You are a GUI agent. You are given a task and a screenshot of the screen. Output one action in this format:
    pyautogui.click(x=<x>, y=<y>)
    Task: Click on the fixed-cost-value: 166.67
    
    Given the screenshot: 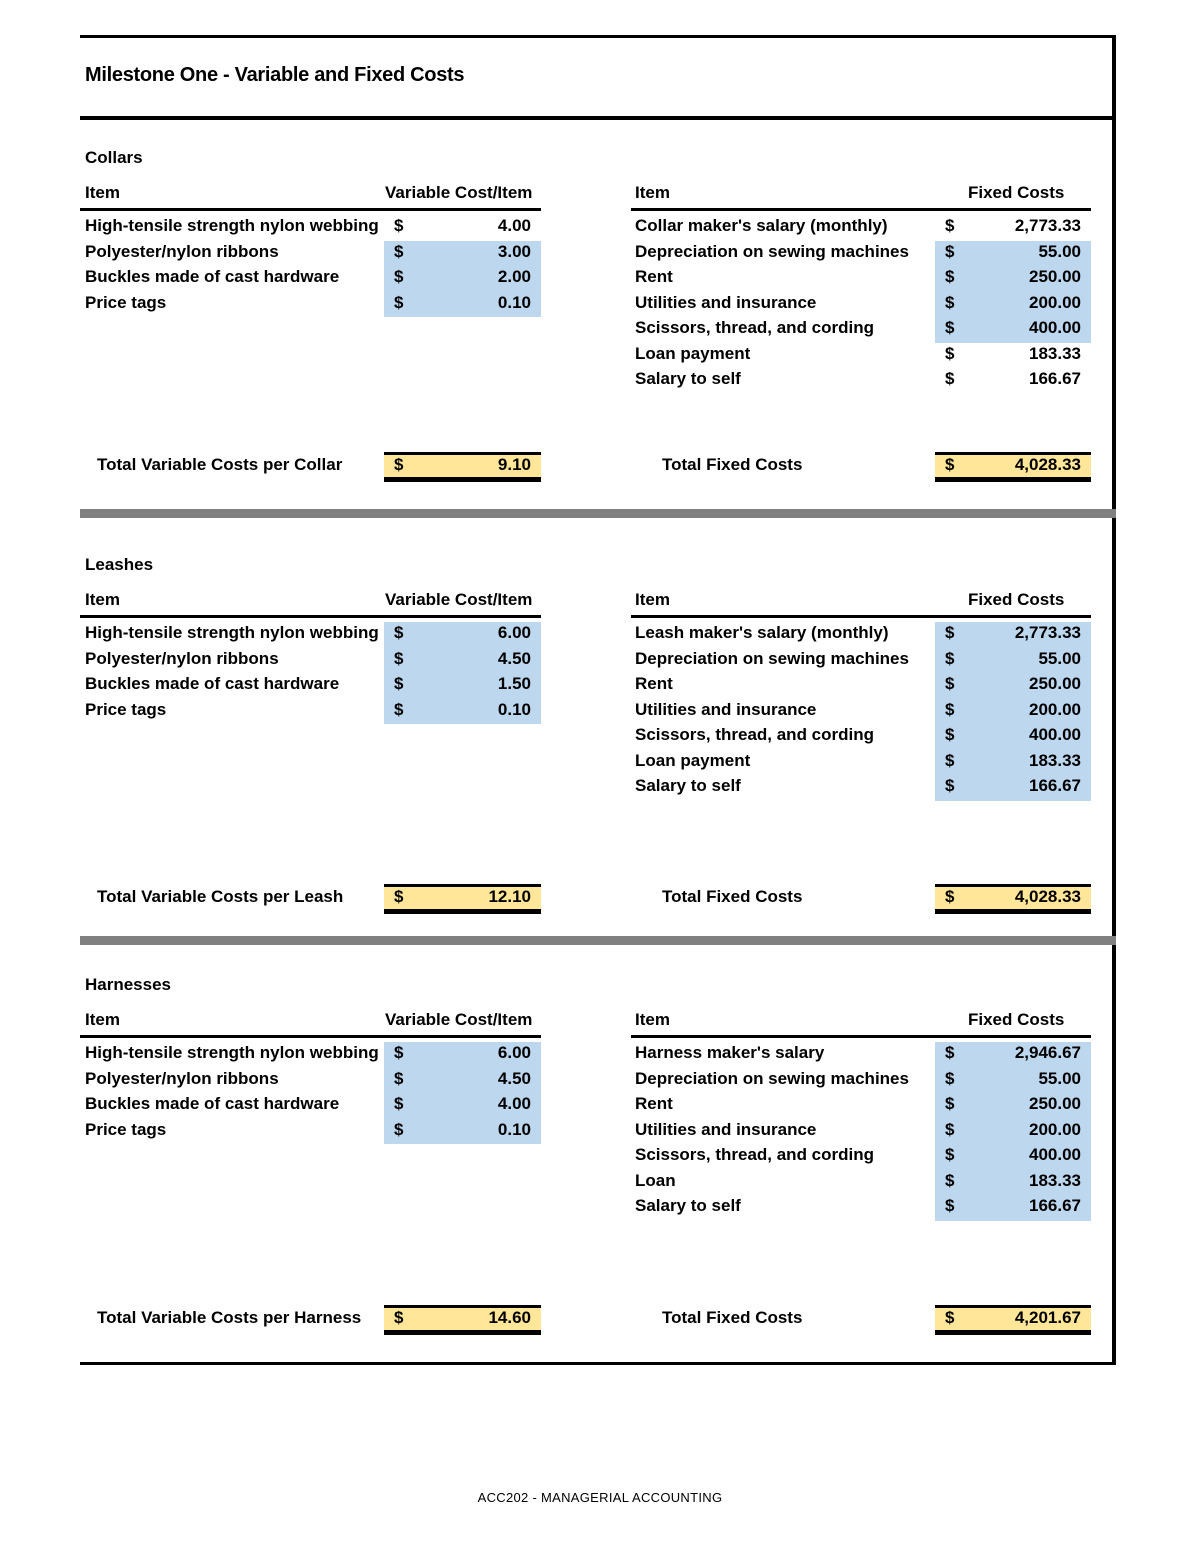 What is the action you would take?
    pyautogui.click(x=1055, y=785)
    